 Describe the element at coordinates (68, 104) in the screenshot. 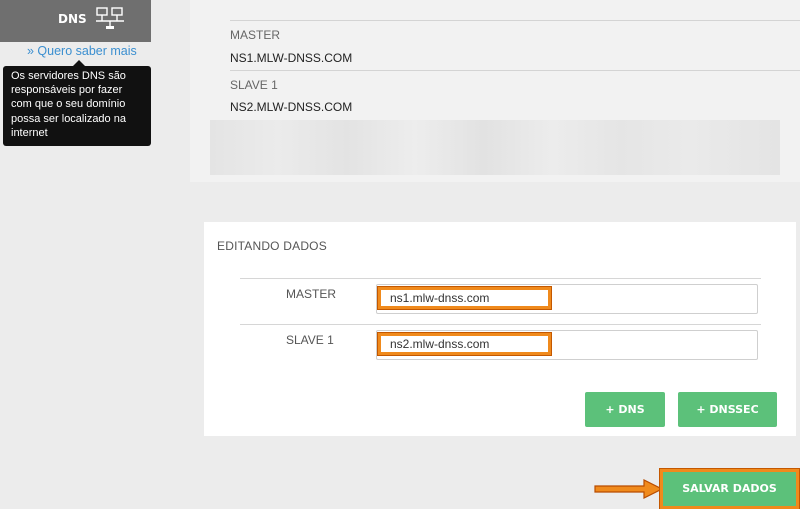

I see `tooltip-line: com que o seu domínio` at that location.